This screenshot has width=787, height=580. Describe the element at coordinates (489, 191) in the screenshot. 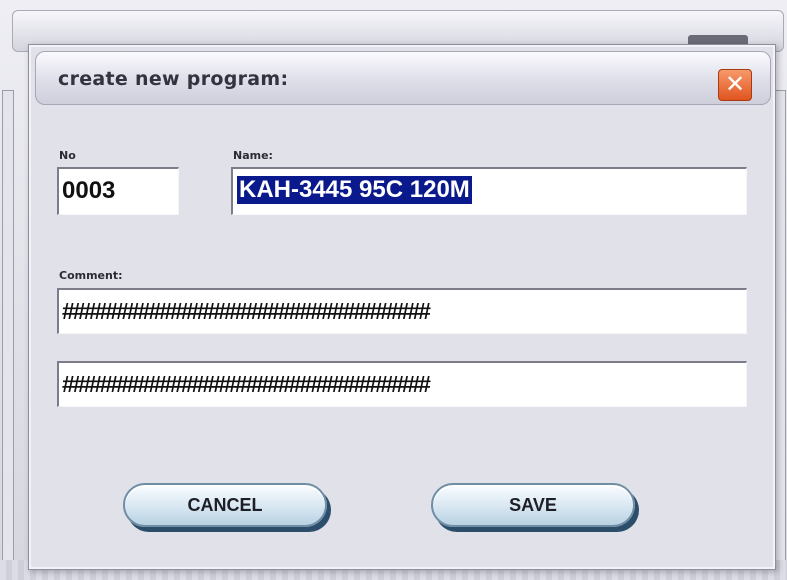

I see `name-field: KAH-3445 95C 120M` at that location.